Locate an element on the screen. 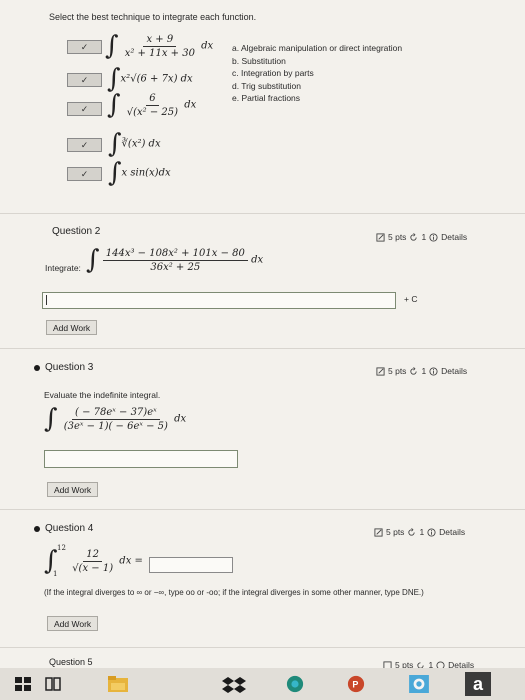 The image size is (525, 700). option-c: c. Integration by parts is located at coordinates (273, 73).